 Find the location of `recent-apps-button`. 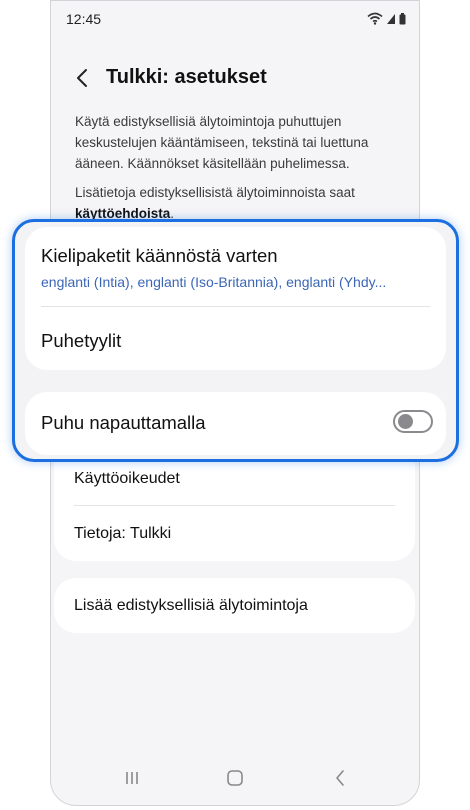

recent-apps-button is located at coordinates (132, 778).